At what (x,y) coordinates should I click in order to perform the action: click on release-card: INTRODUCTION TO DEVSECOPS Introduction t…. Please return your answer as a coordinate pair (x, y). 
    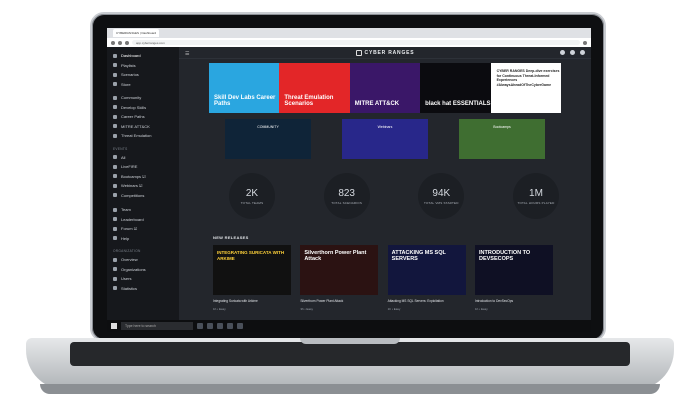
    Looking at the image, I should click on (513, 281).